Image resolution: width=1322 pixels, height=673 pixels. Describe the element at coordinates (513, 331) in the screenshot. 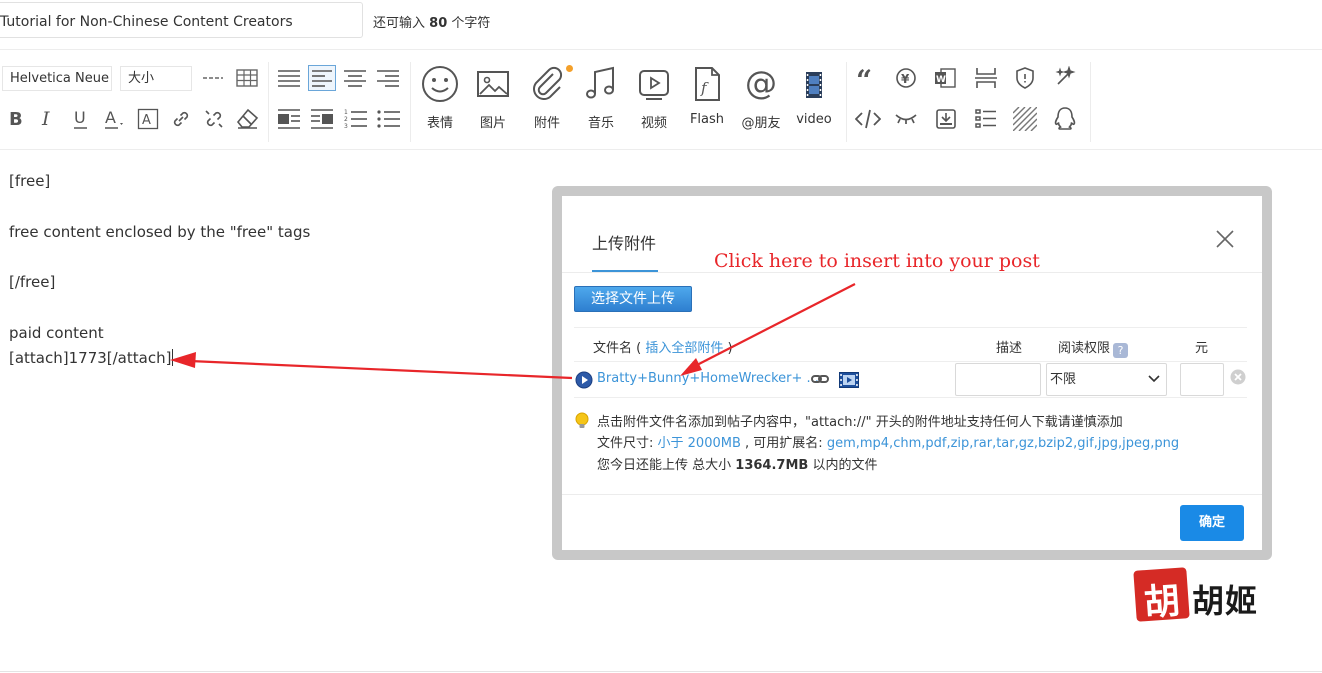

I see `annotation-arrows` at that location.